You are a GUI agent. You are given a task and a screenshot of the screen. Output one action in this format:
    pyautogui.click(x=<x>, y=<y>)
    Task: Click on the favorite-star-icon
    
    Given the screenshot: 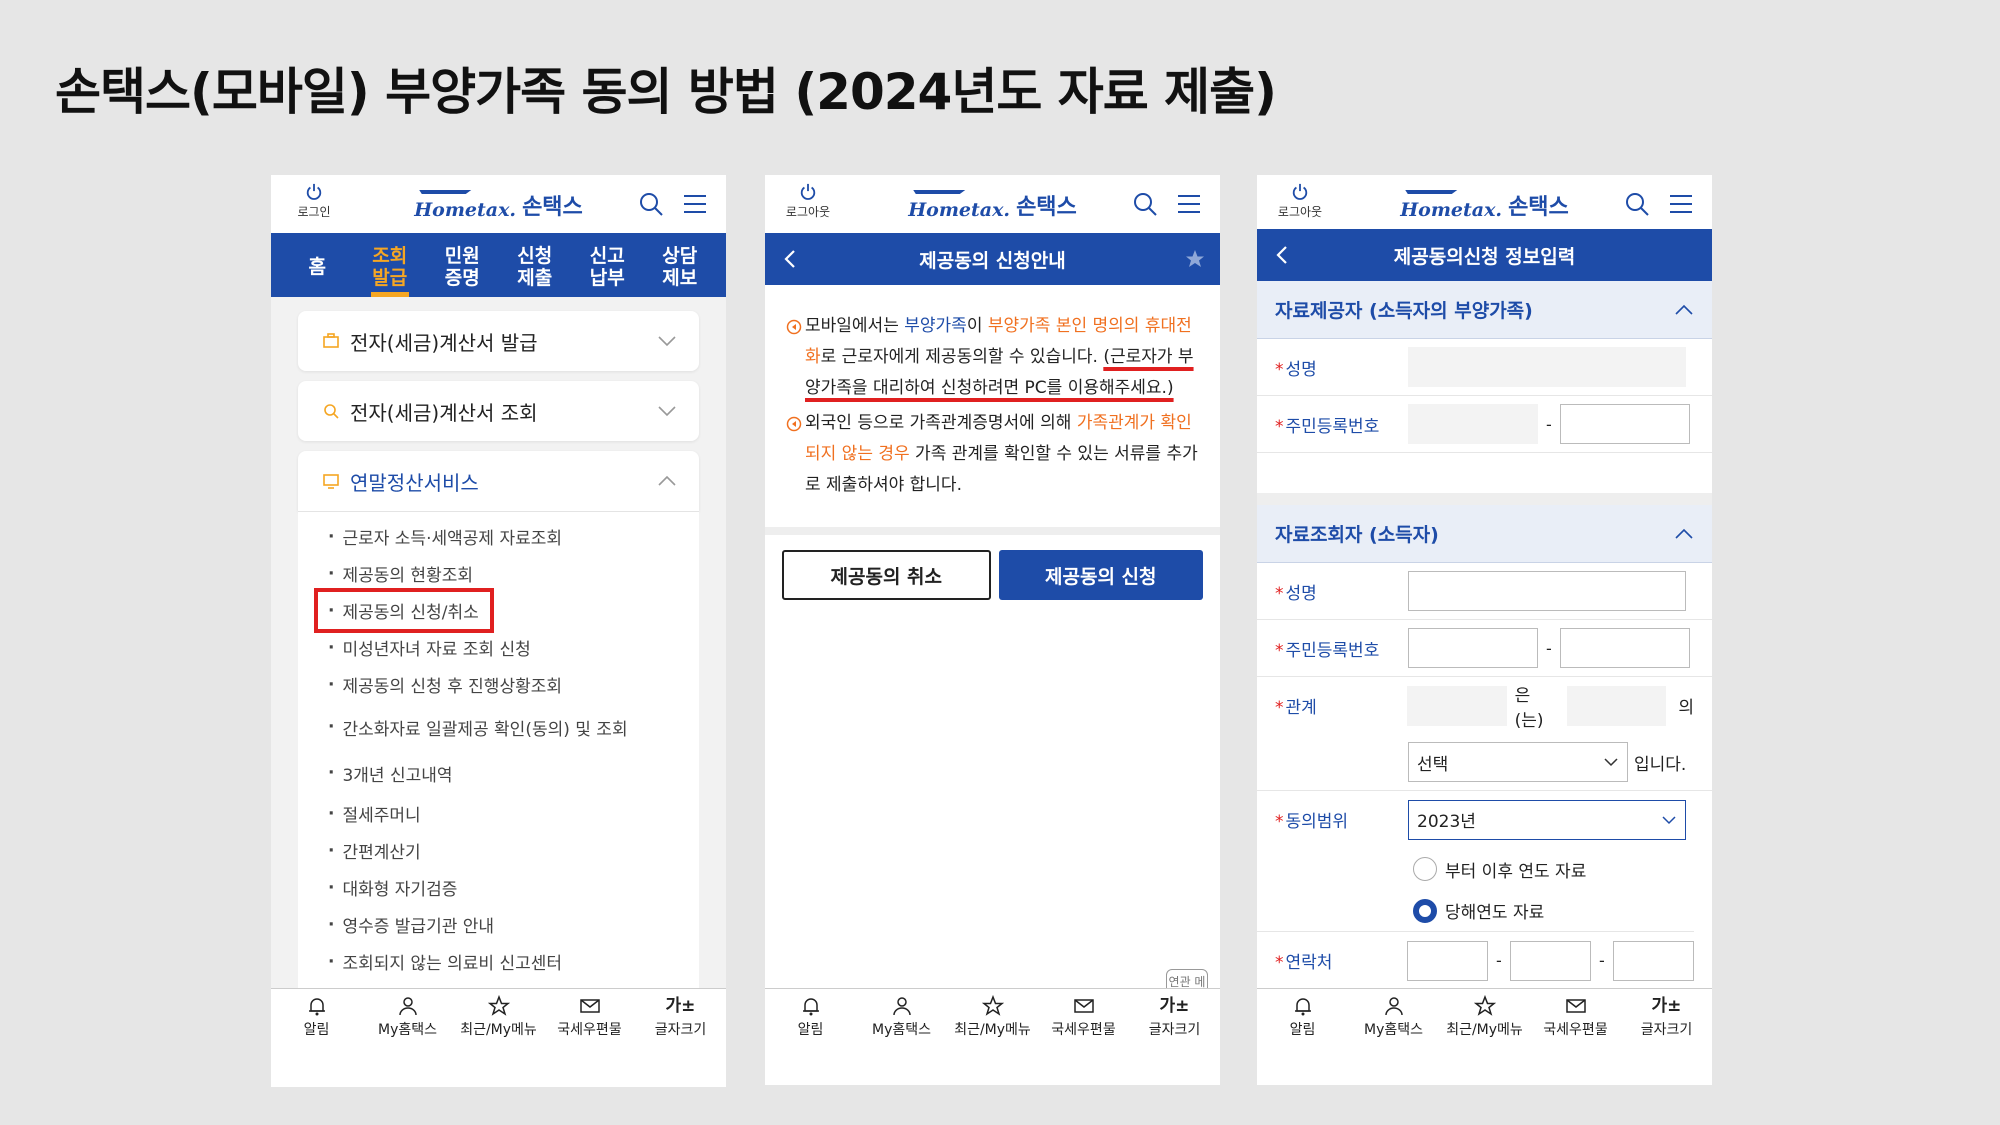 What is the action you would take?
    pyautogui.click(x=1195, y=259)
    